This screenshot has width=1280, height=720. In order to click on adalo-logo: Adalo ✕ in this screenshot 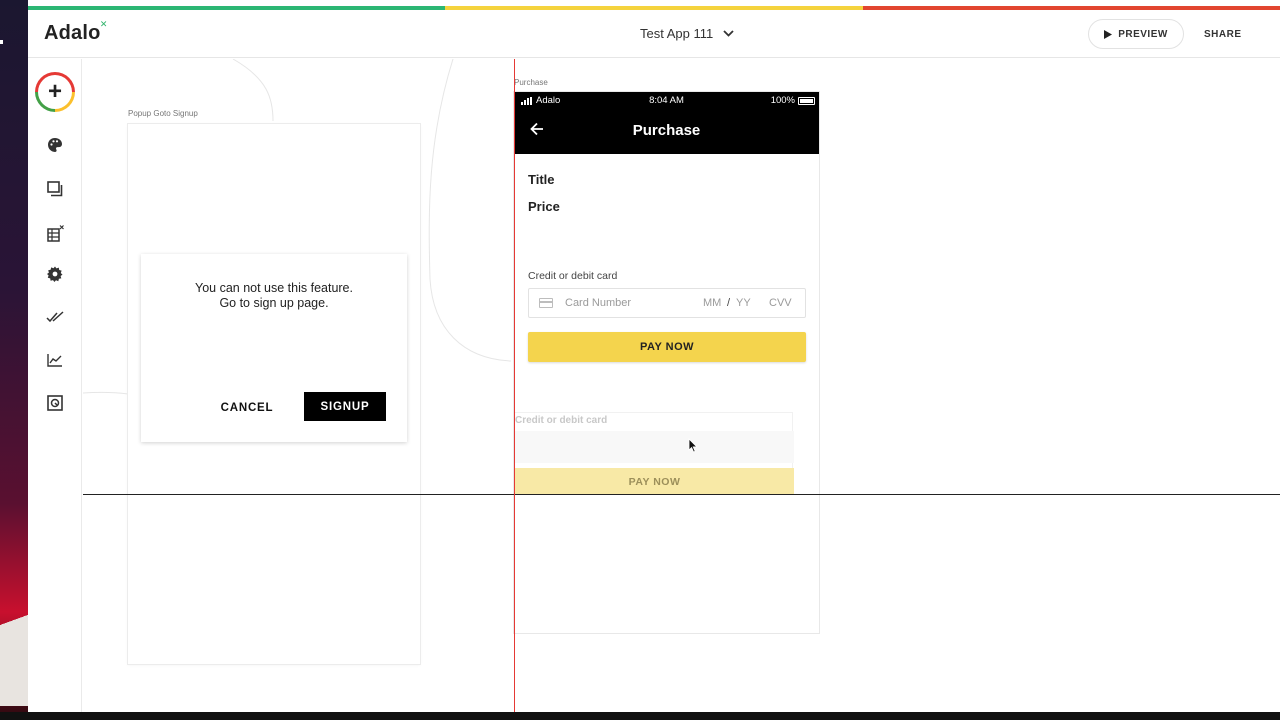, I will do `click(75, 32)`.